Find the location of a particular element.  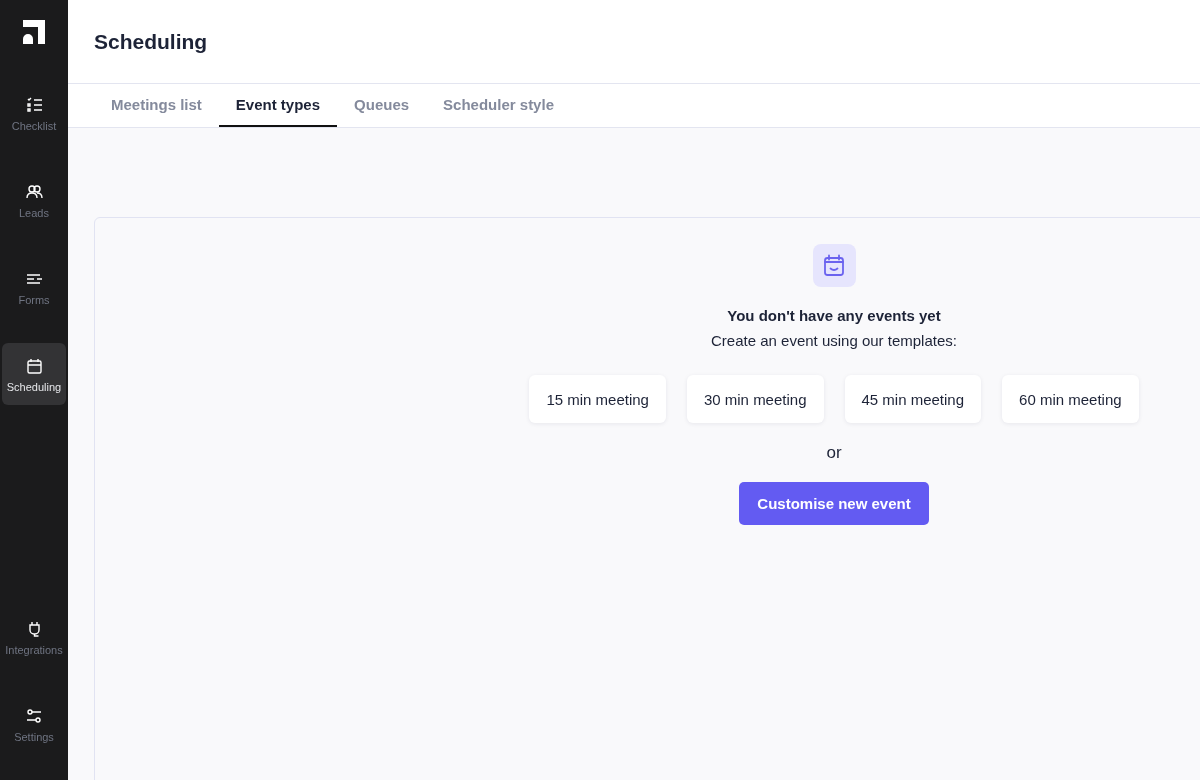

template-button: 60 min meeting is located at coordinates (1070, 399).